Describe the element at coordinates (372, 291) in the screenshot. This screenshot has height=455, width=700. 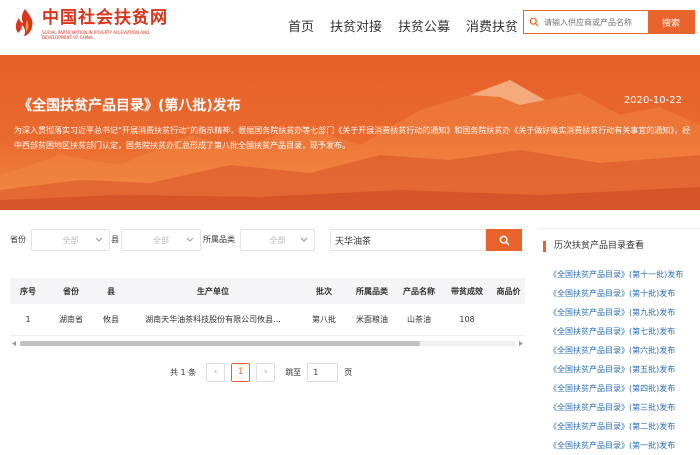
I see `col-category: 所属品类` at that location.